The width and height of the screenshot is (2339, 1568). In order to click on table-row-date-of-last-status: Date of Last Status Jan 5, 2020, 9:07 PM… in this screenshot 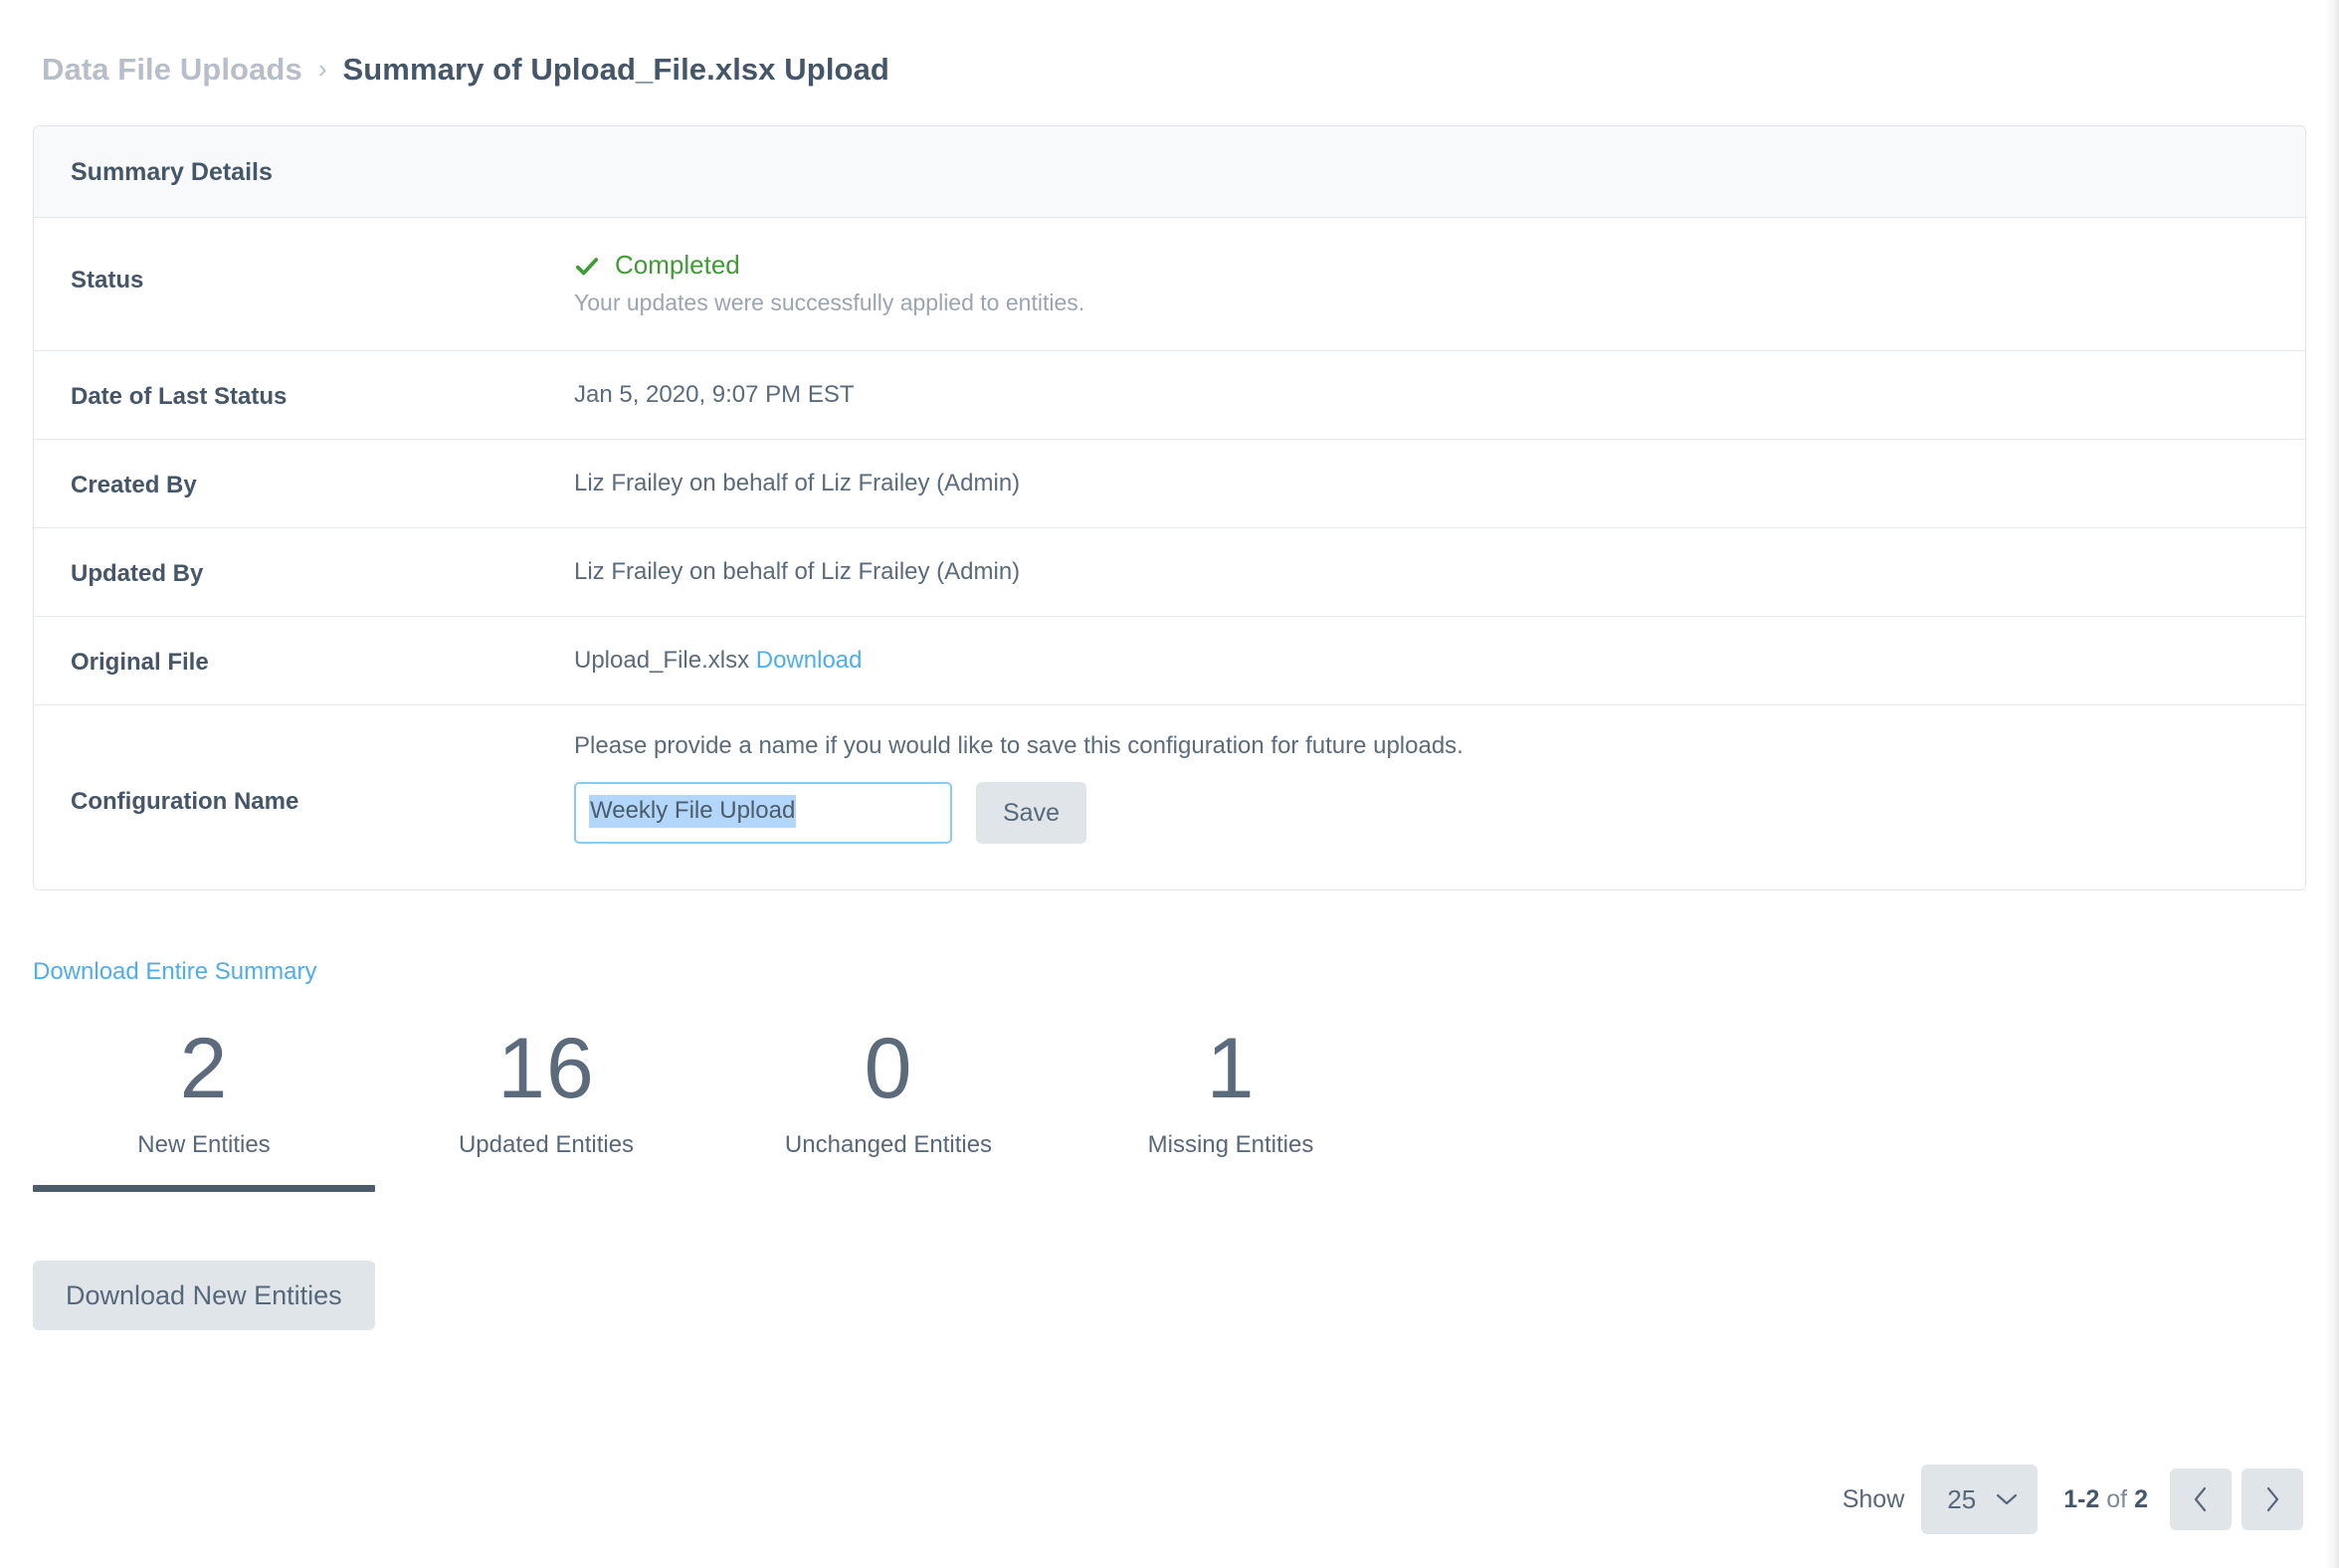, I will do `click(1169, 395)`.